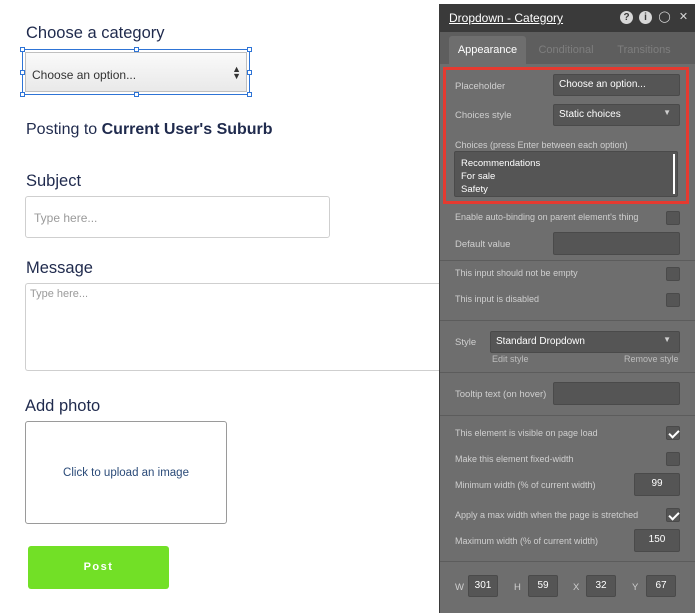 The height and width of the screenshot is (613, 695). What do you see at coordinates (62, 129) in the screenshot?
I see `posting-prefix: Posting to` at bounding box center [62, 129].